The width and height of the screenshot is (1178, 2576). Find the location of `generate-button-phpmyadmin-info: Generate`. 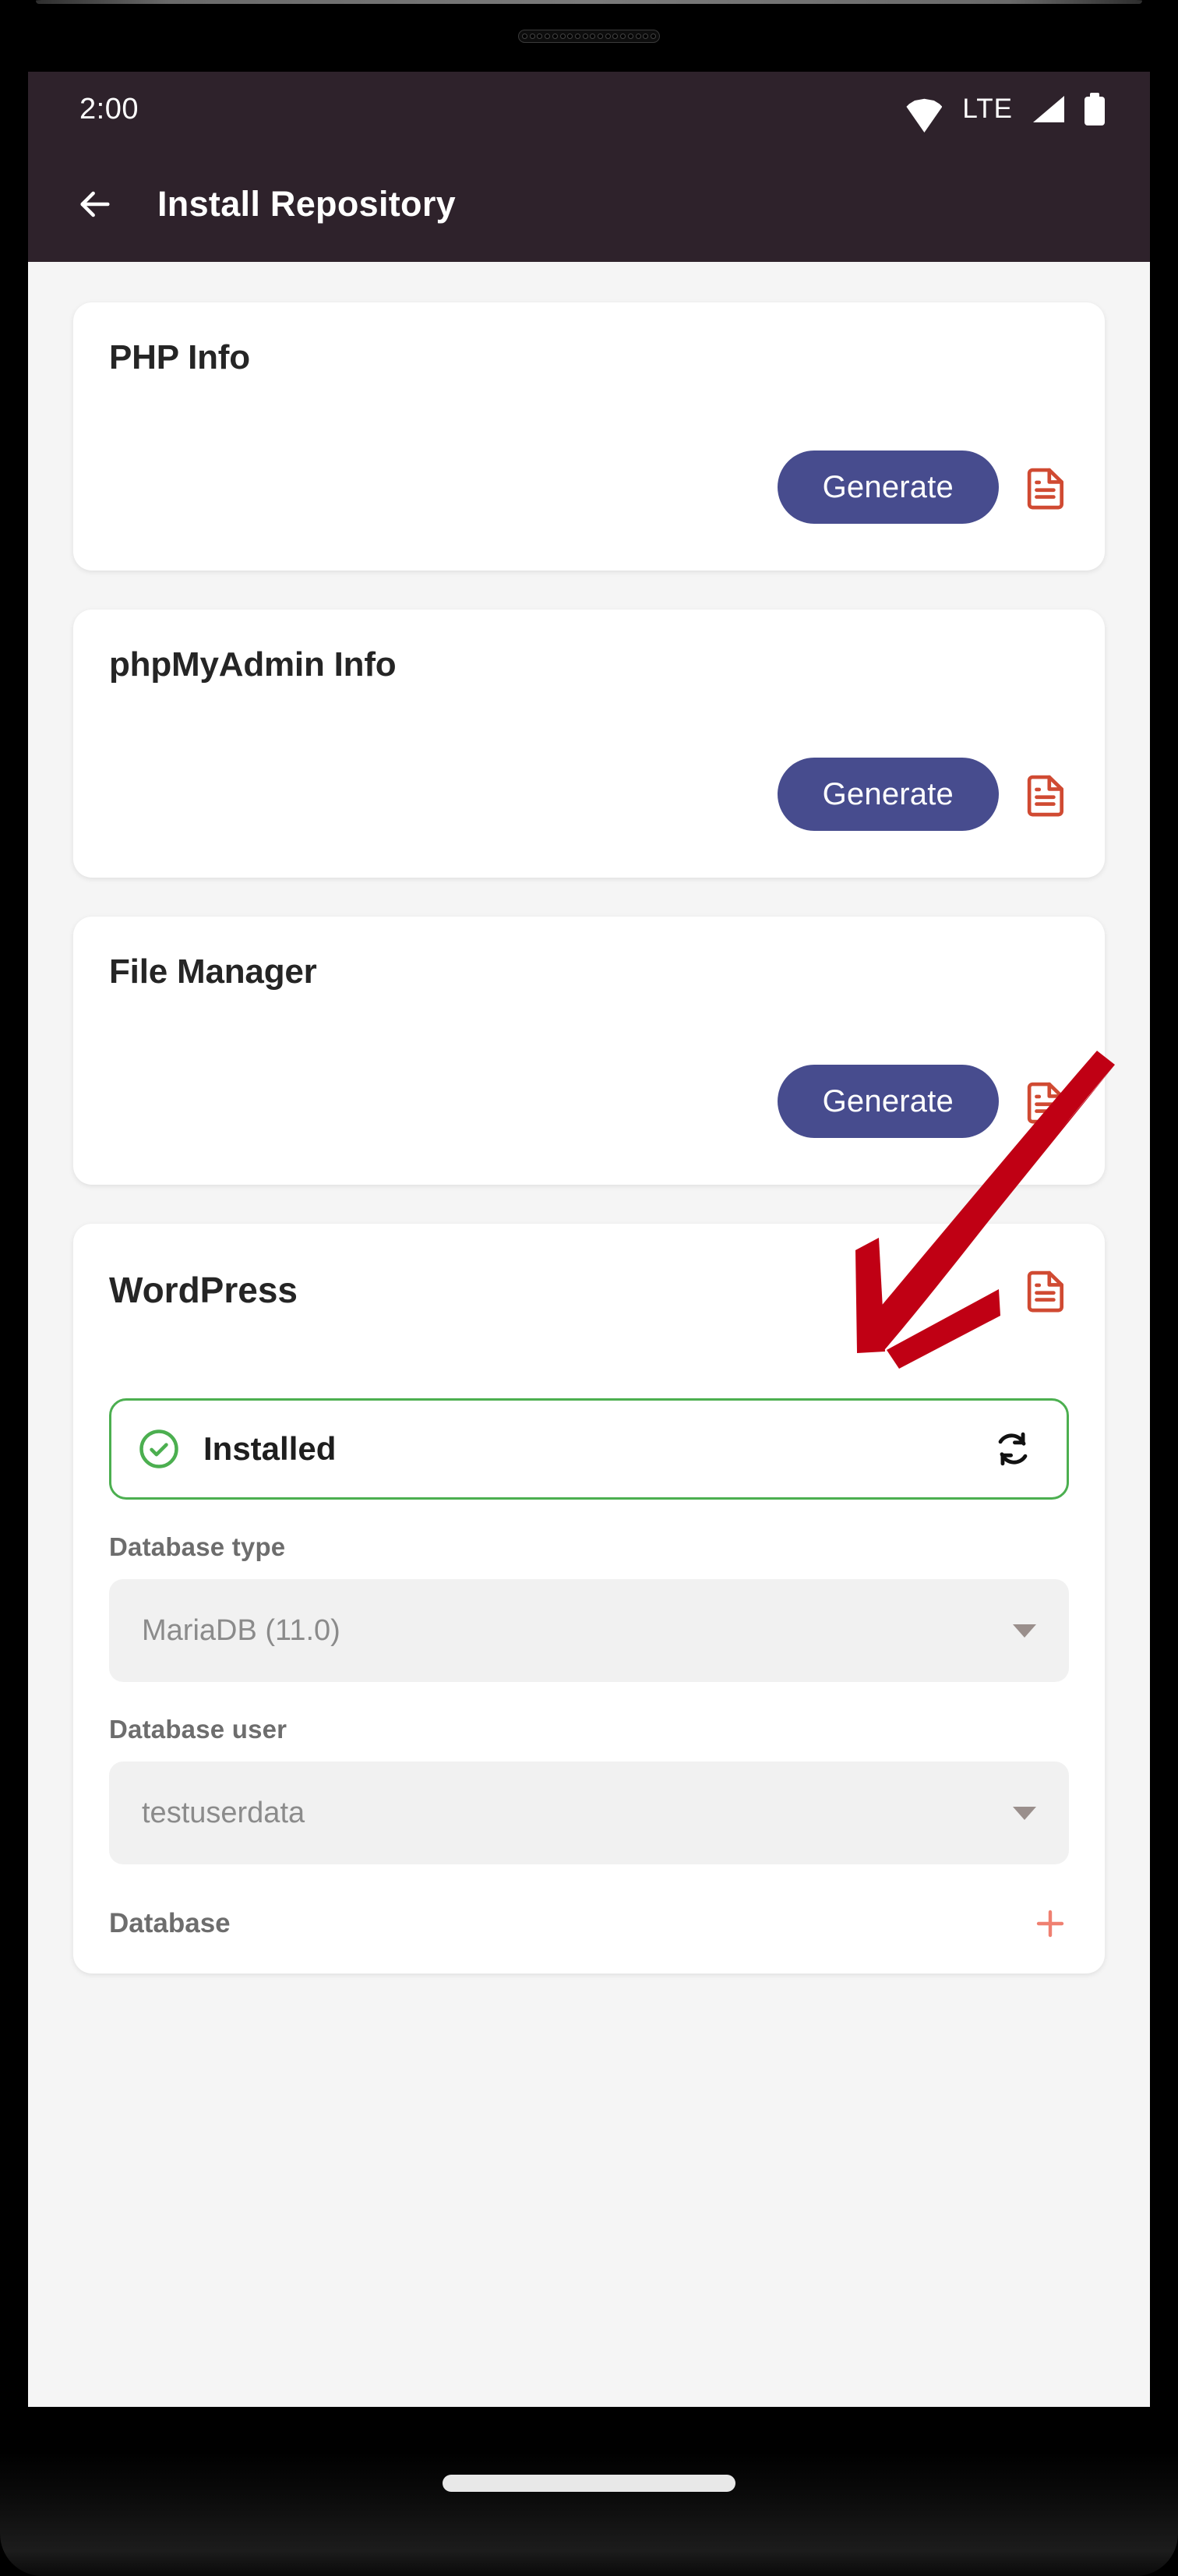

generate-button-phpmyadmin-info: Generate is located at coordinates (888, 794).